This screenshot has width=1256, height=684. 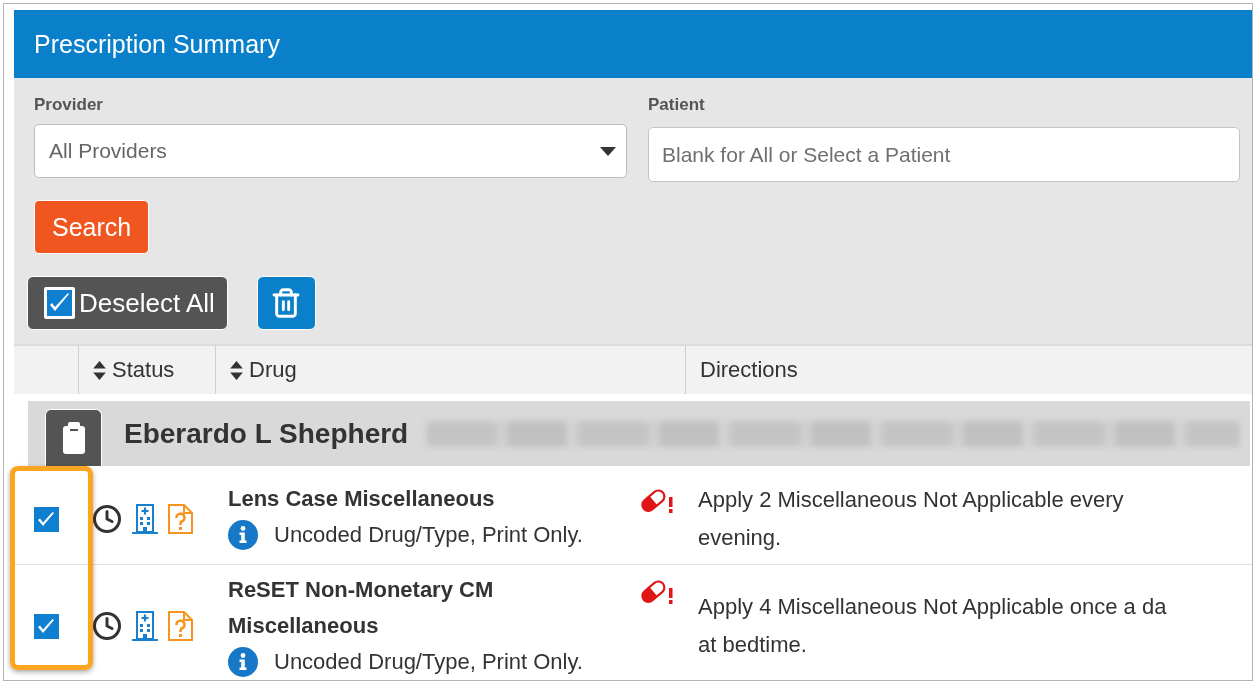 I want to click on drug-name: Lens Case Miscellaneous, so click(x=361, y=499).